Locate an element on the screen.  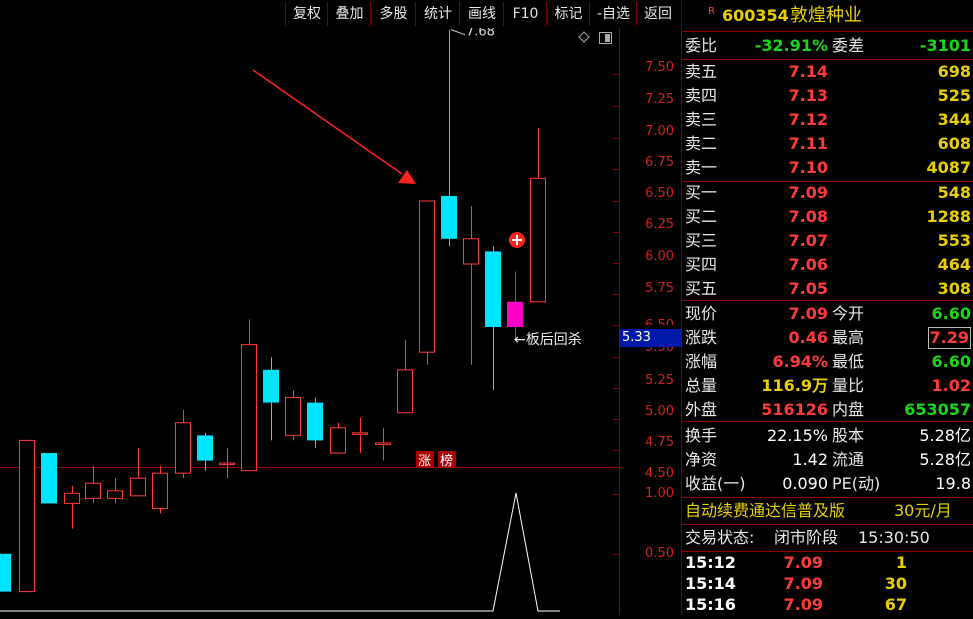
quote-value: 653057 is located at coordinates (937, 409).